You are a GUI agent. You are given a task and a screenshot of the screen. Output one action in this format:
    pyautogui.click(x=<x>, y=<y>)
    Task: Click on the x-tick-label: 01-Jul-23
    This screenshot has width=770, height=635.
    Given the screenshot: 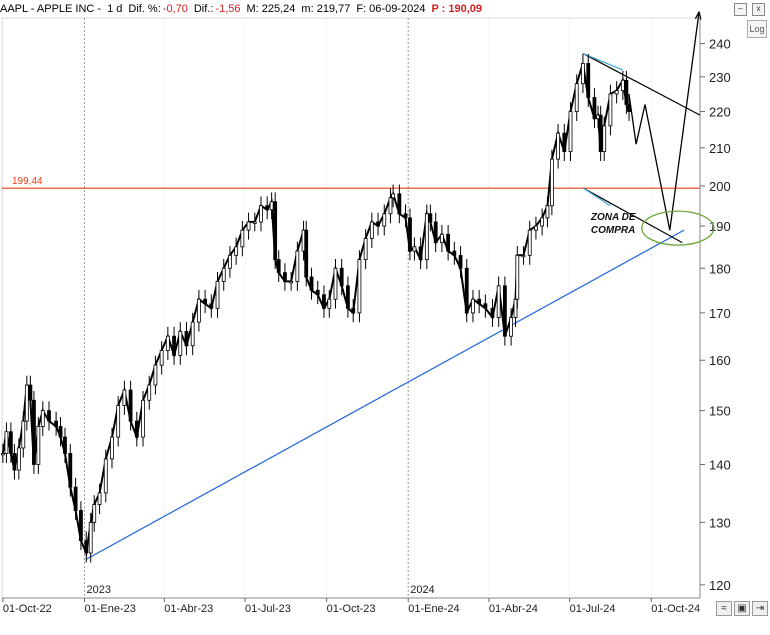 What is the action you would take?
    pyautogui.click(x=268, y=609)
    